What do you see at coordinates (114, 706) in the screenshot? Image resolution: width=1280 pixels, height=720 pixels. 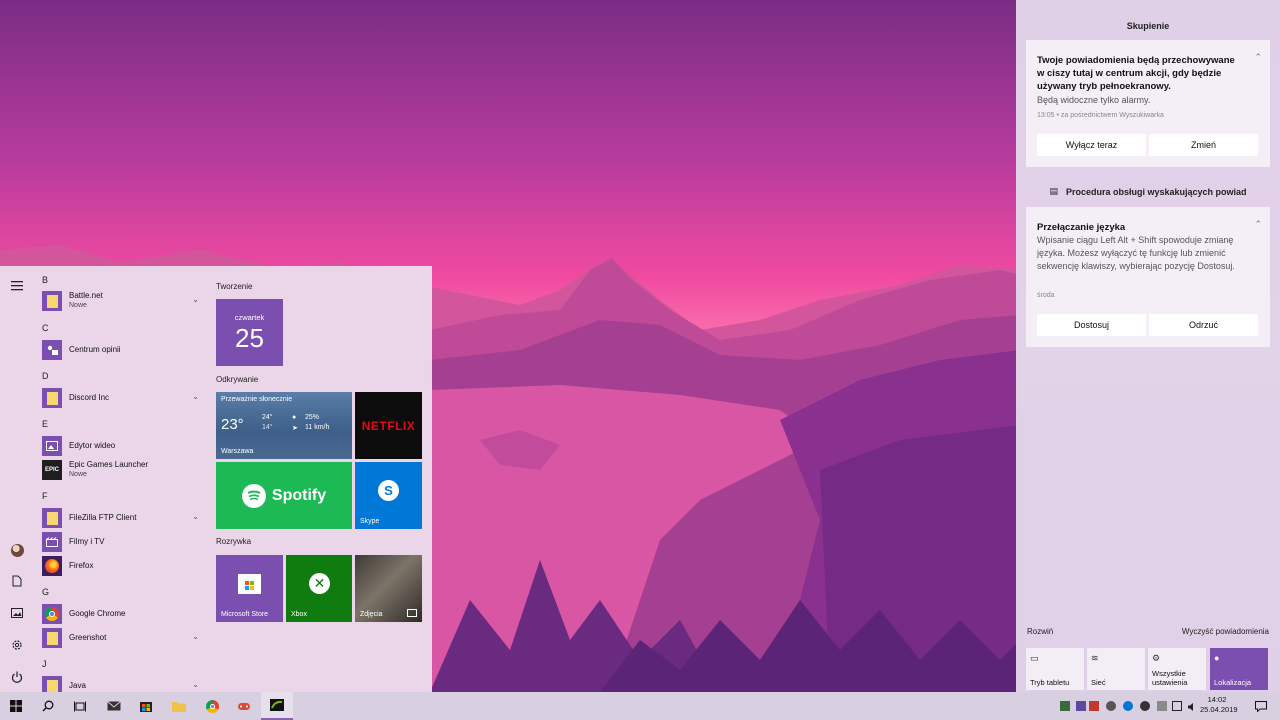 I see `mail-icon` at bounding box center [114, 706].